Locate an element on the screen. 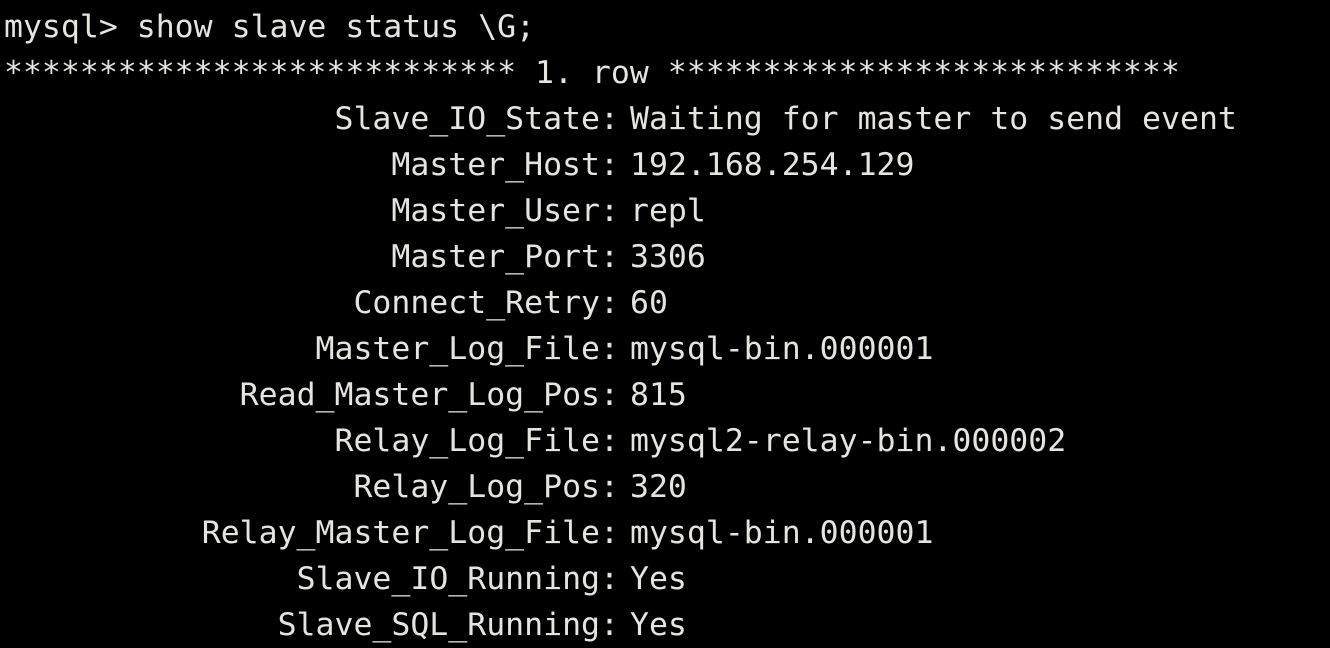 This screenshot has width=1330, height=648. field-label: Master_Port is located at coordinates (495, 257).